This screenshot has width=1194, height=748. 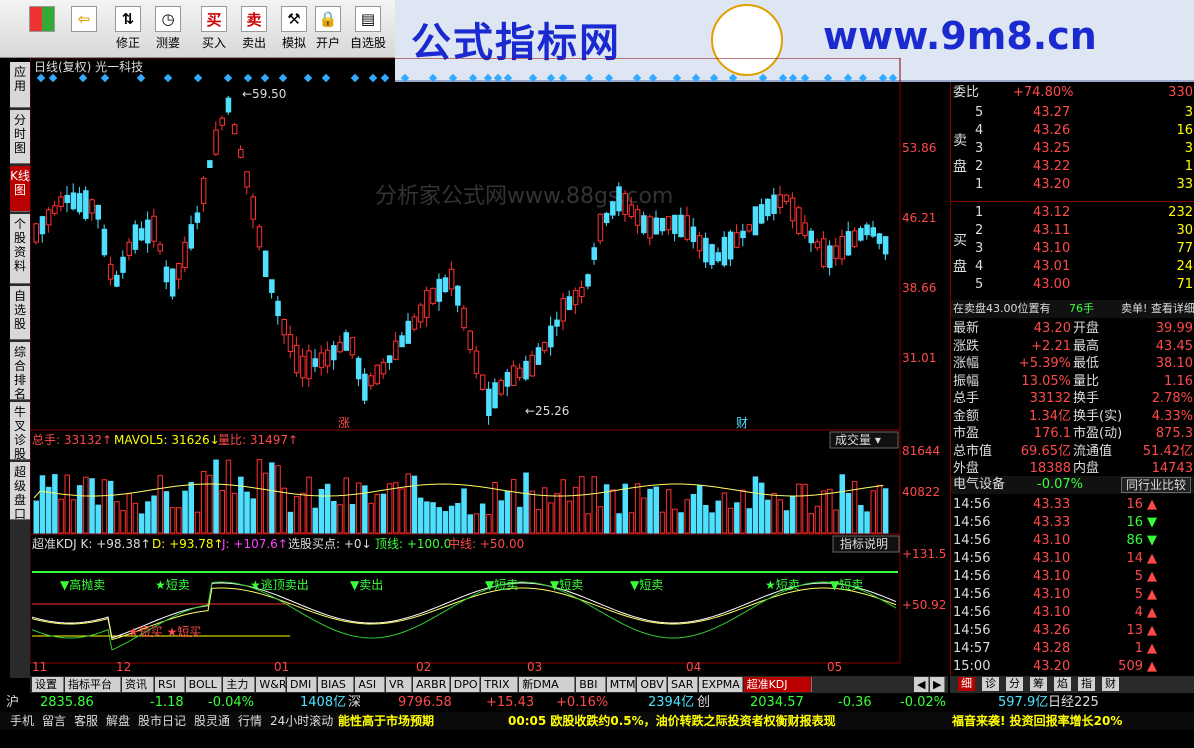 I want to click on indicator-tab: EXPMA, so click(x=720, y=684).